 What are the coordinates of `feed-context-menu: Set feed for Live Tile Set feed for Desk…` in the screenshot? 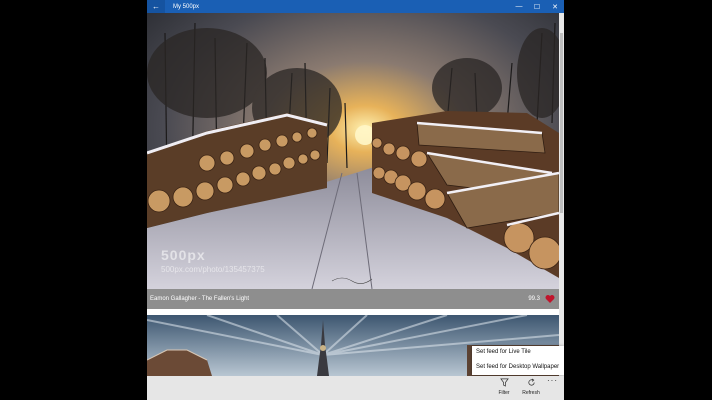 It's located at (518, 360).